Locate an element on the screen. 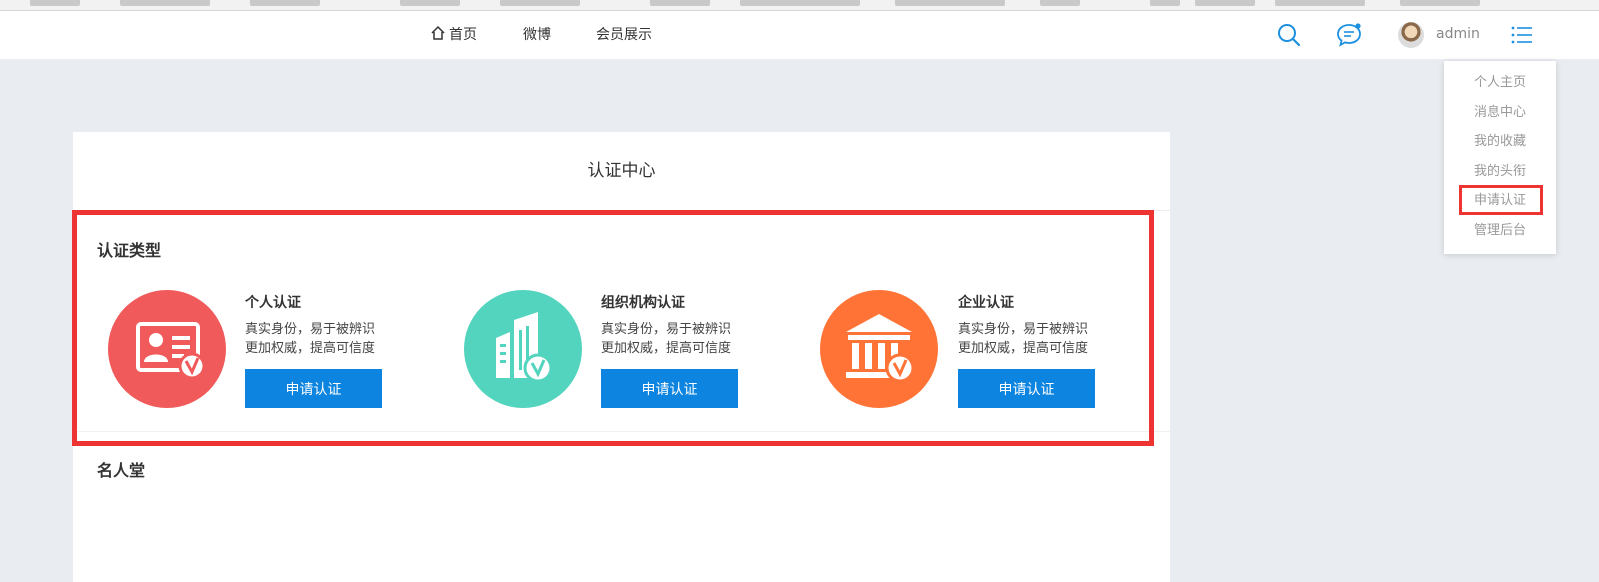 The width and height of the screenshot is (1599, 582). nav-home-label: 首页 is located at coordinates (463, 35).